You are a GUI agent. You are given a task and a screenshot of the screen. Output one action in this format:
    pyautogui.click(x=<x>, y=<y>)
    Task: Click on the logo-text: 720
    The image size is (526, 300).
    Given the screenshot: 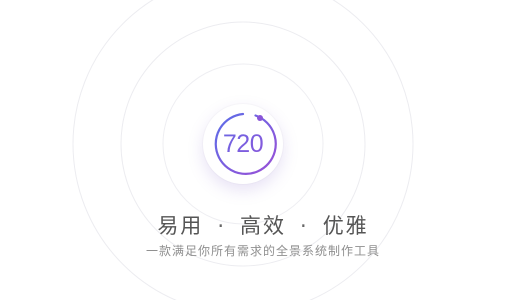 What is the action you would take?
    pyautogui.click(x=243, y=144)
    